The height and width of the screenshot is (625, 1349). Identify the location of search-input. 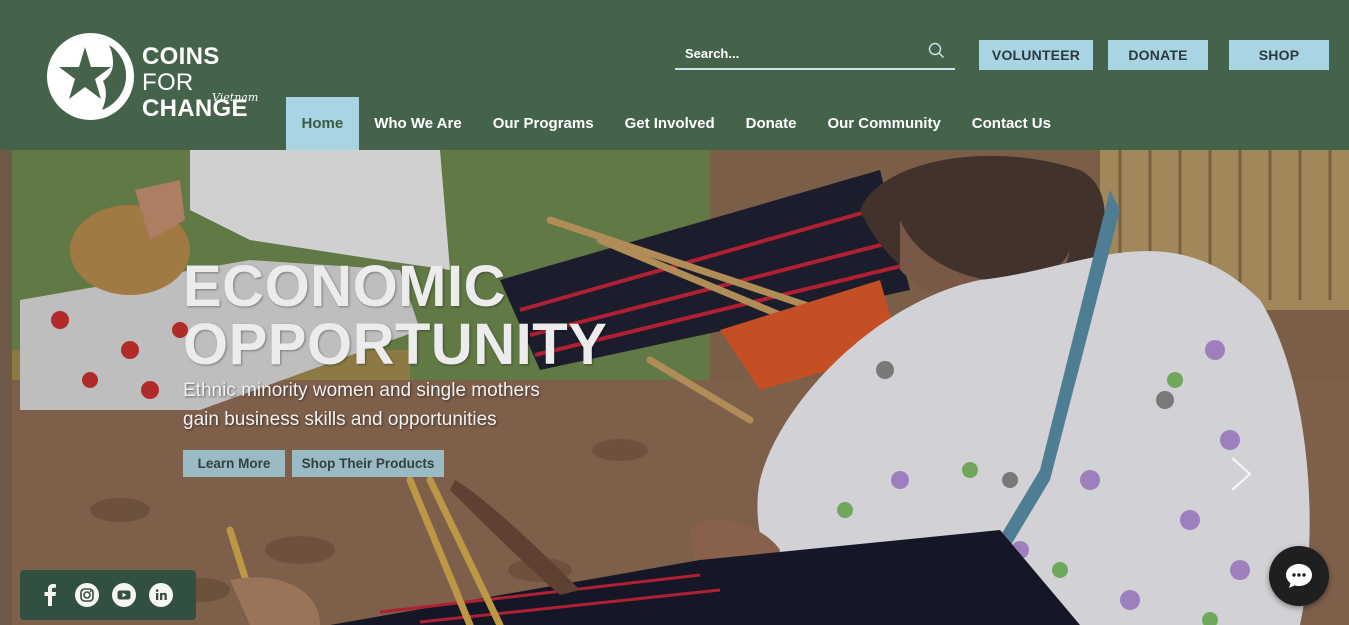
(800, 53).